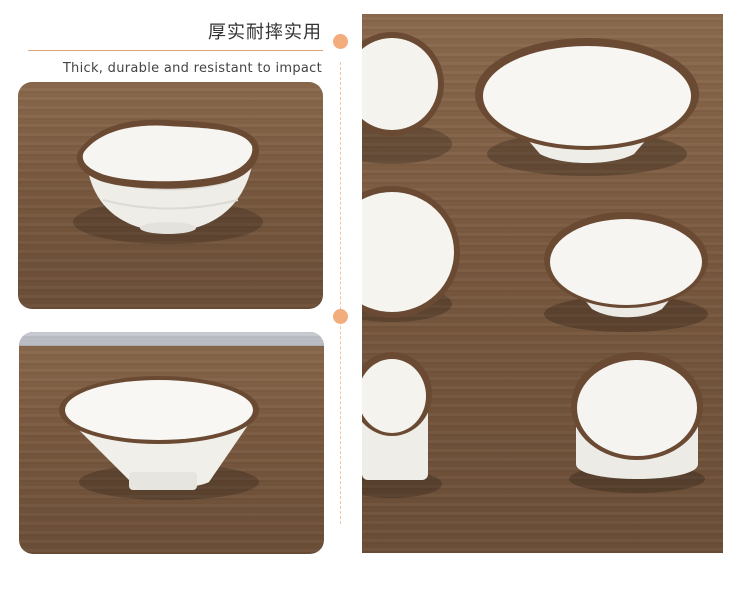  Describe the element at coordinates (192, 68) in the screenshot. I see `section-subtitle: Thick, durable and resistant to impact` at that location.